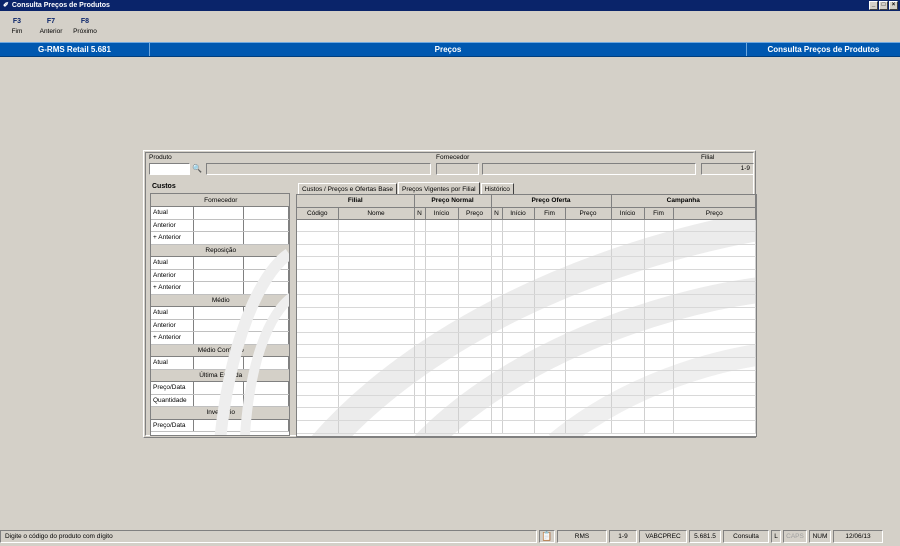 This screenshot has height=546, width=900. What do you see at coordinates (453, 201) in the screenshot?
I see `group-preco-normal-header: Preço Normal` at bounding box center [453, 201].